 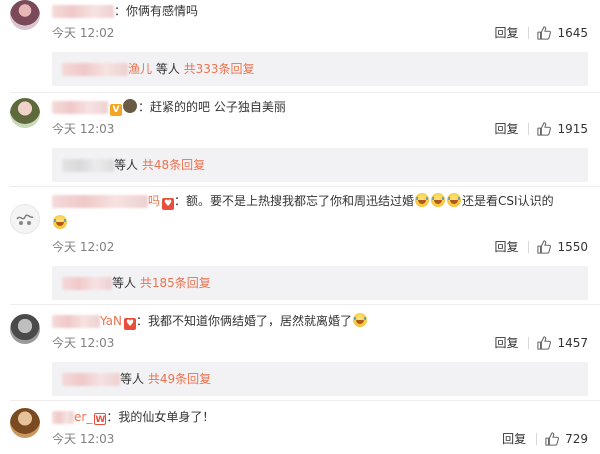 I want to click on comment-text-line: er_ W：我的仙女单身了！, so click(x=320, y=417).